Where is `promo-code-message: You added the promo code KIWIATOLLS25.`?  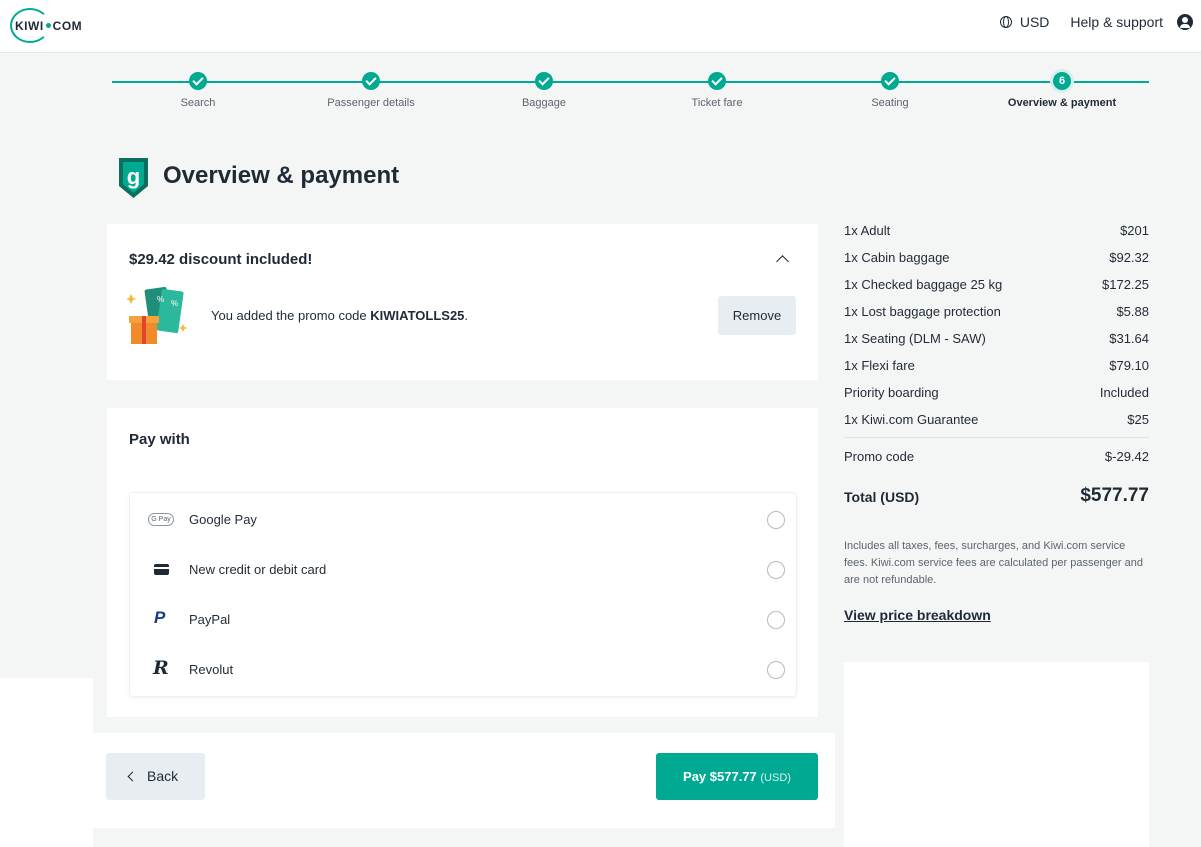
promo-code-message: You added the promo code KIWIATOLLS25. is located at coordinates (339, 315).